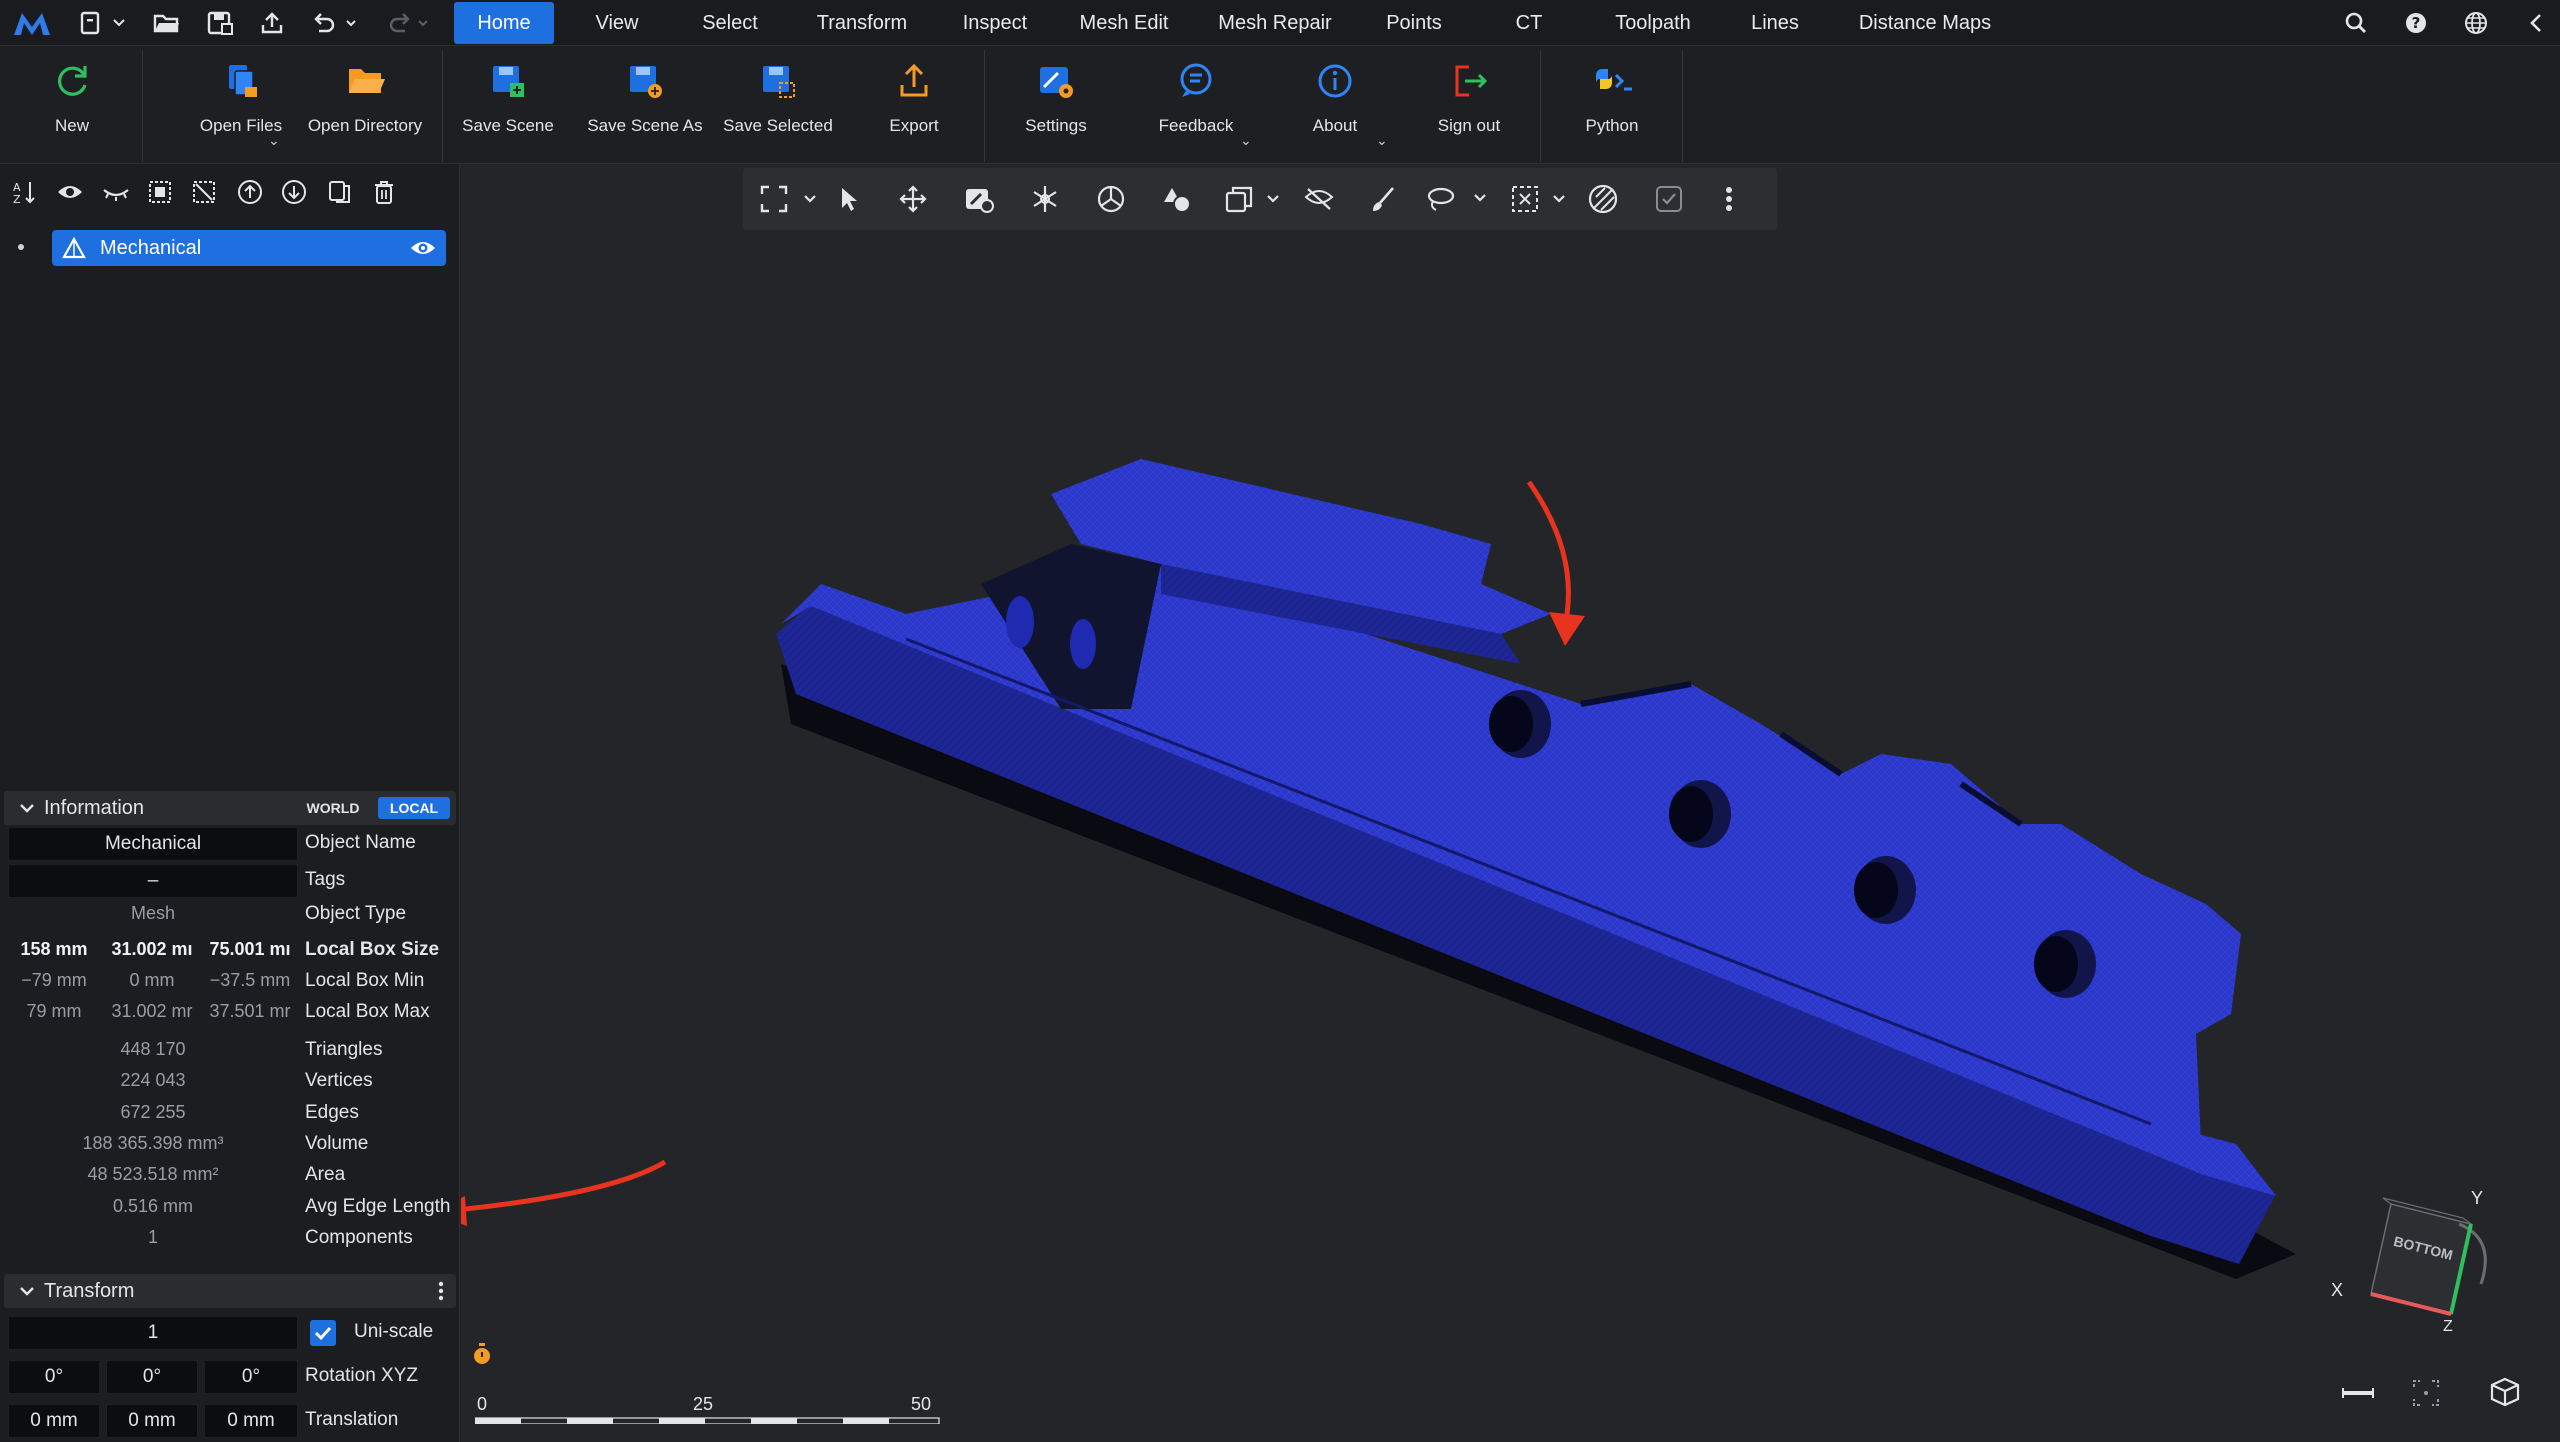  I want to click on information-title: Information, so click(94, 807).